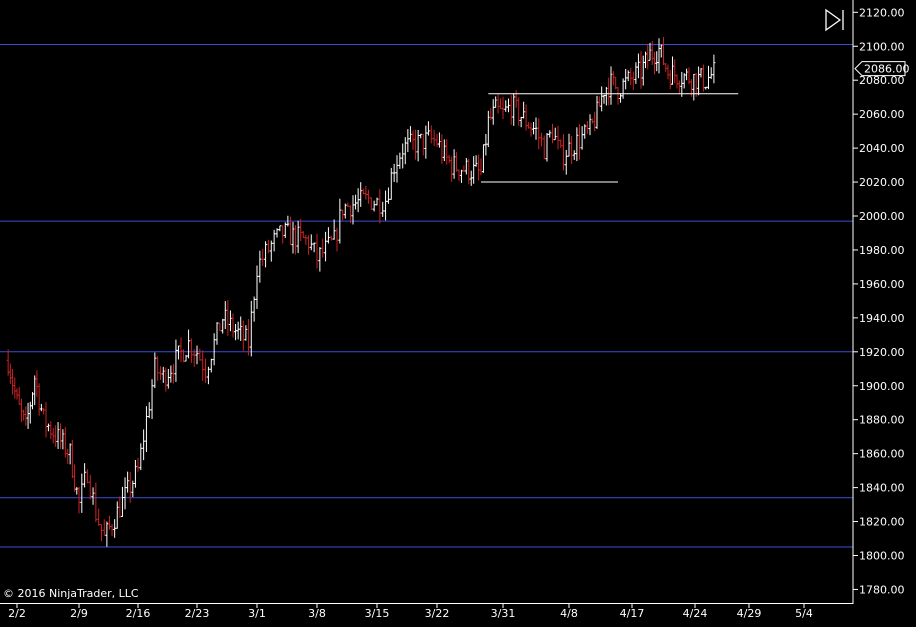 The height and width of the screenshot is (627, 916). Describe the element at coordinates (882, 284) in the screenshot. I see `y-tick-label: 1960.00` at that location.